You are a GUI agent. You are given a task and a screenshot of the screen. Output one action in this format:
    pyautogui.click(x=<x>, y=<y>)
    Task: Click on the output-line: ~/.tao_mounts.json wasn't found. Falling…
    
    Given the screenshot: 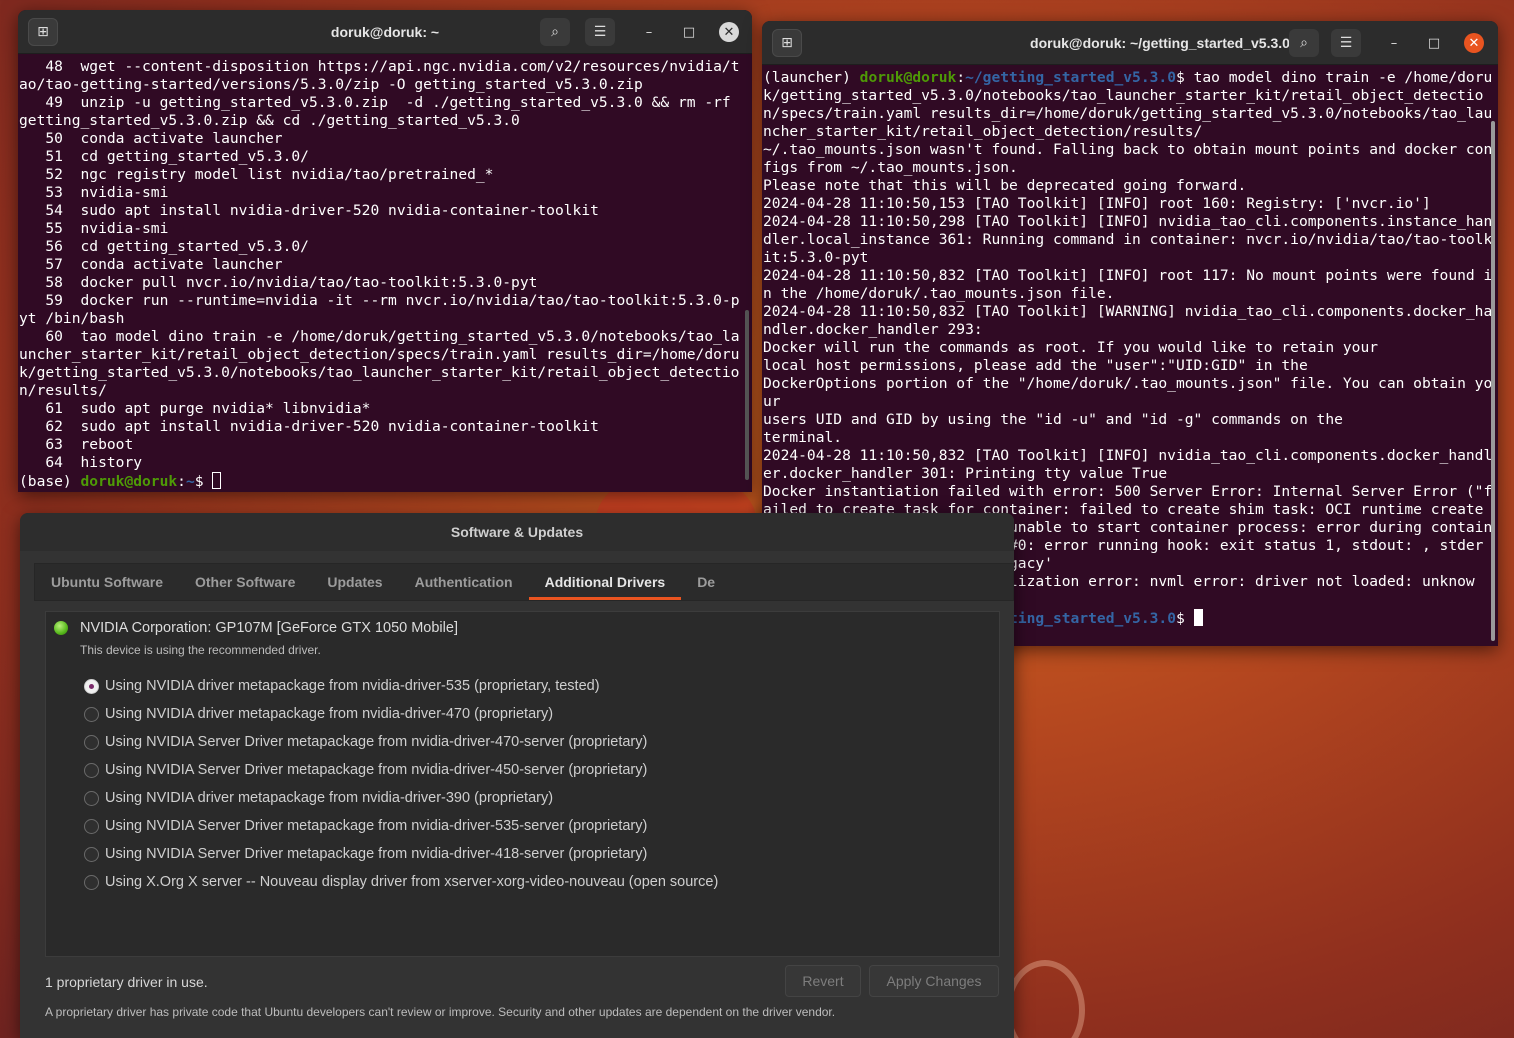 What is the action you would take?
    pyautogui.click(x=1128, y=158)
    